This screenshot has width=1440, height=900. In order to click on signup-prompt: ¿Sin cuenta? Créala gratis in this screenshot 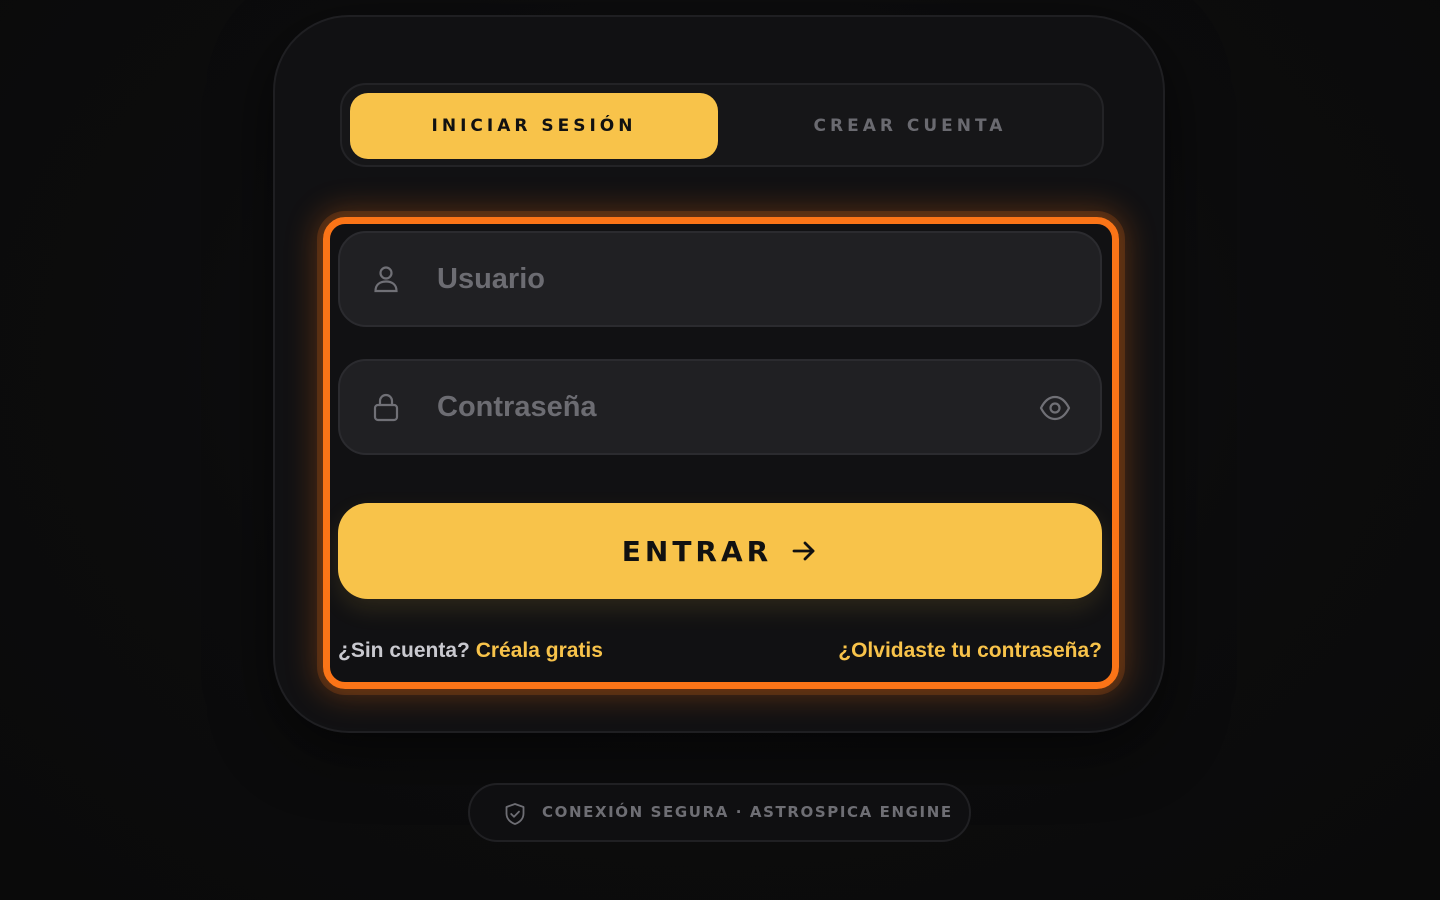, I will do `click(470, 651)`.